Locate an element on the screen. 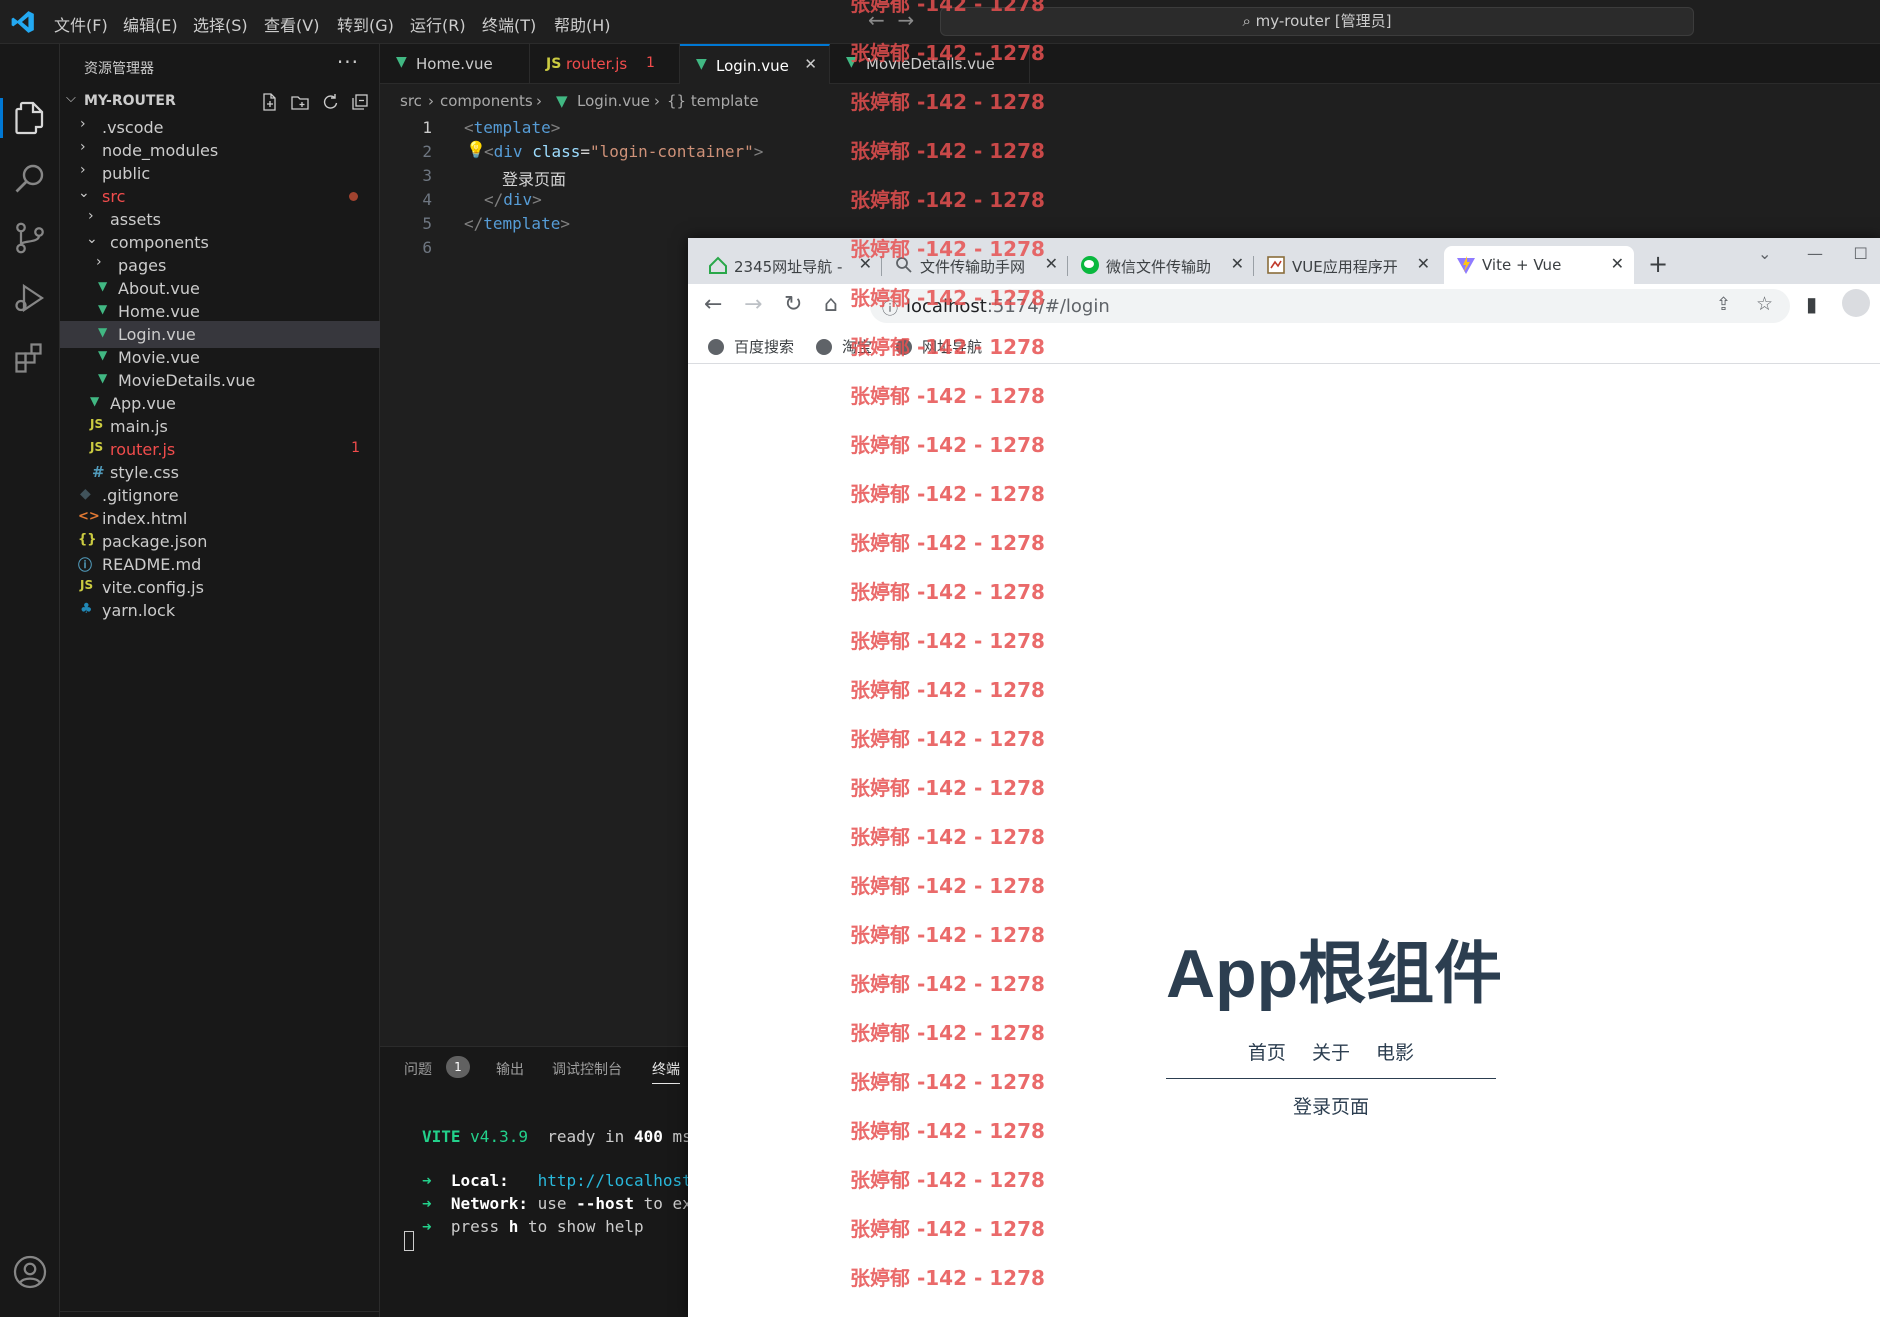 The image size is (1880, 1317). lightbulb-icon: 💡 is located at coordinates (476, 149).